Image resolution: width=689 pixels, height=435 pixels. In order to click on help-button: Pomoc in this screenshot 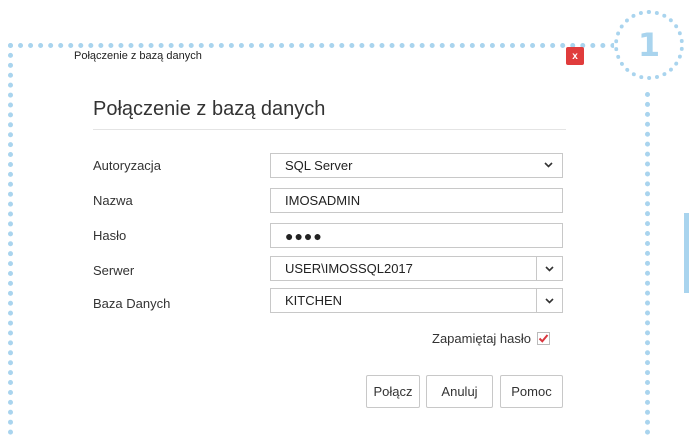, I will do `click(531, 391)`.